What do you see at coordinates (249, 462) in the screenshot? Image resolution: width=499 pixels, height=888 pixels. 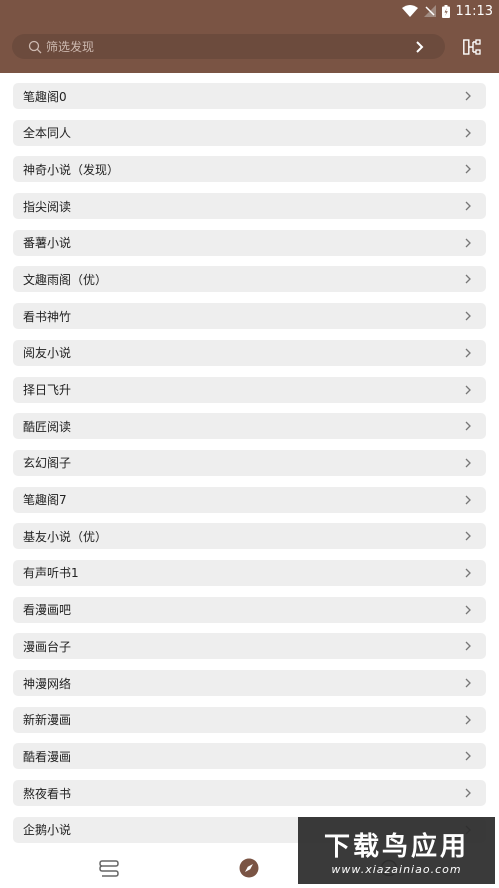 I see `list-item: 玄幻阁子` at bounding box center [249, 462].